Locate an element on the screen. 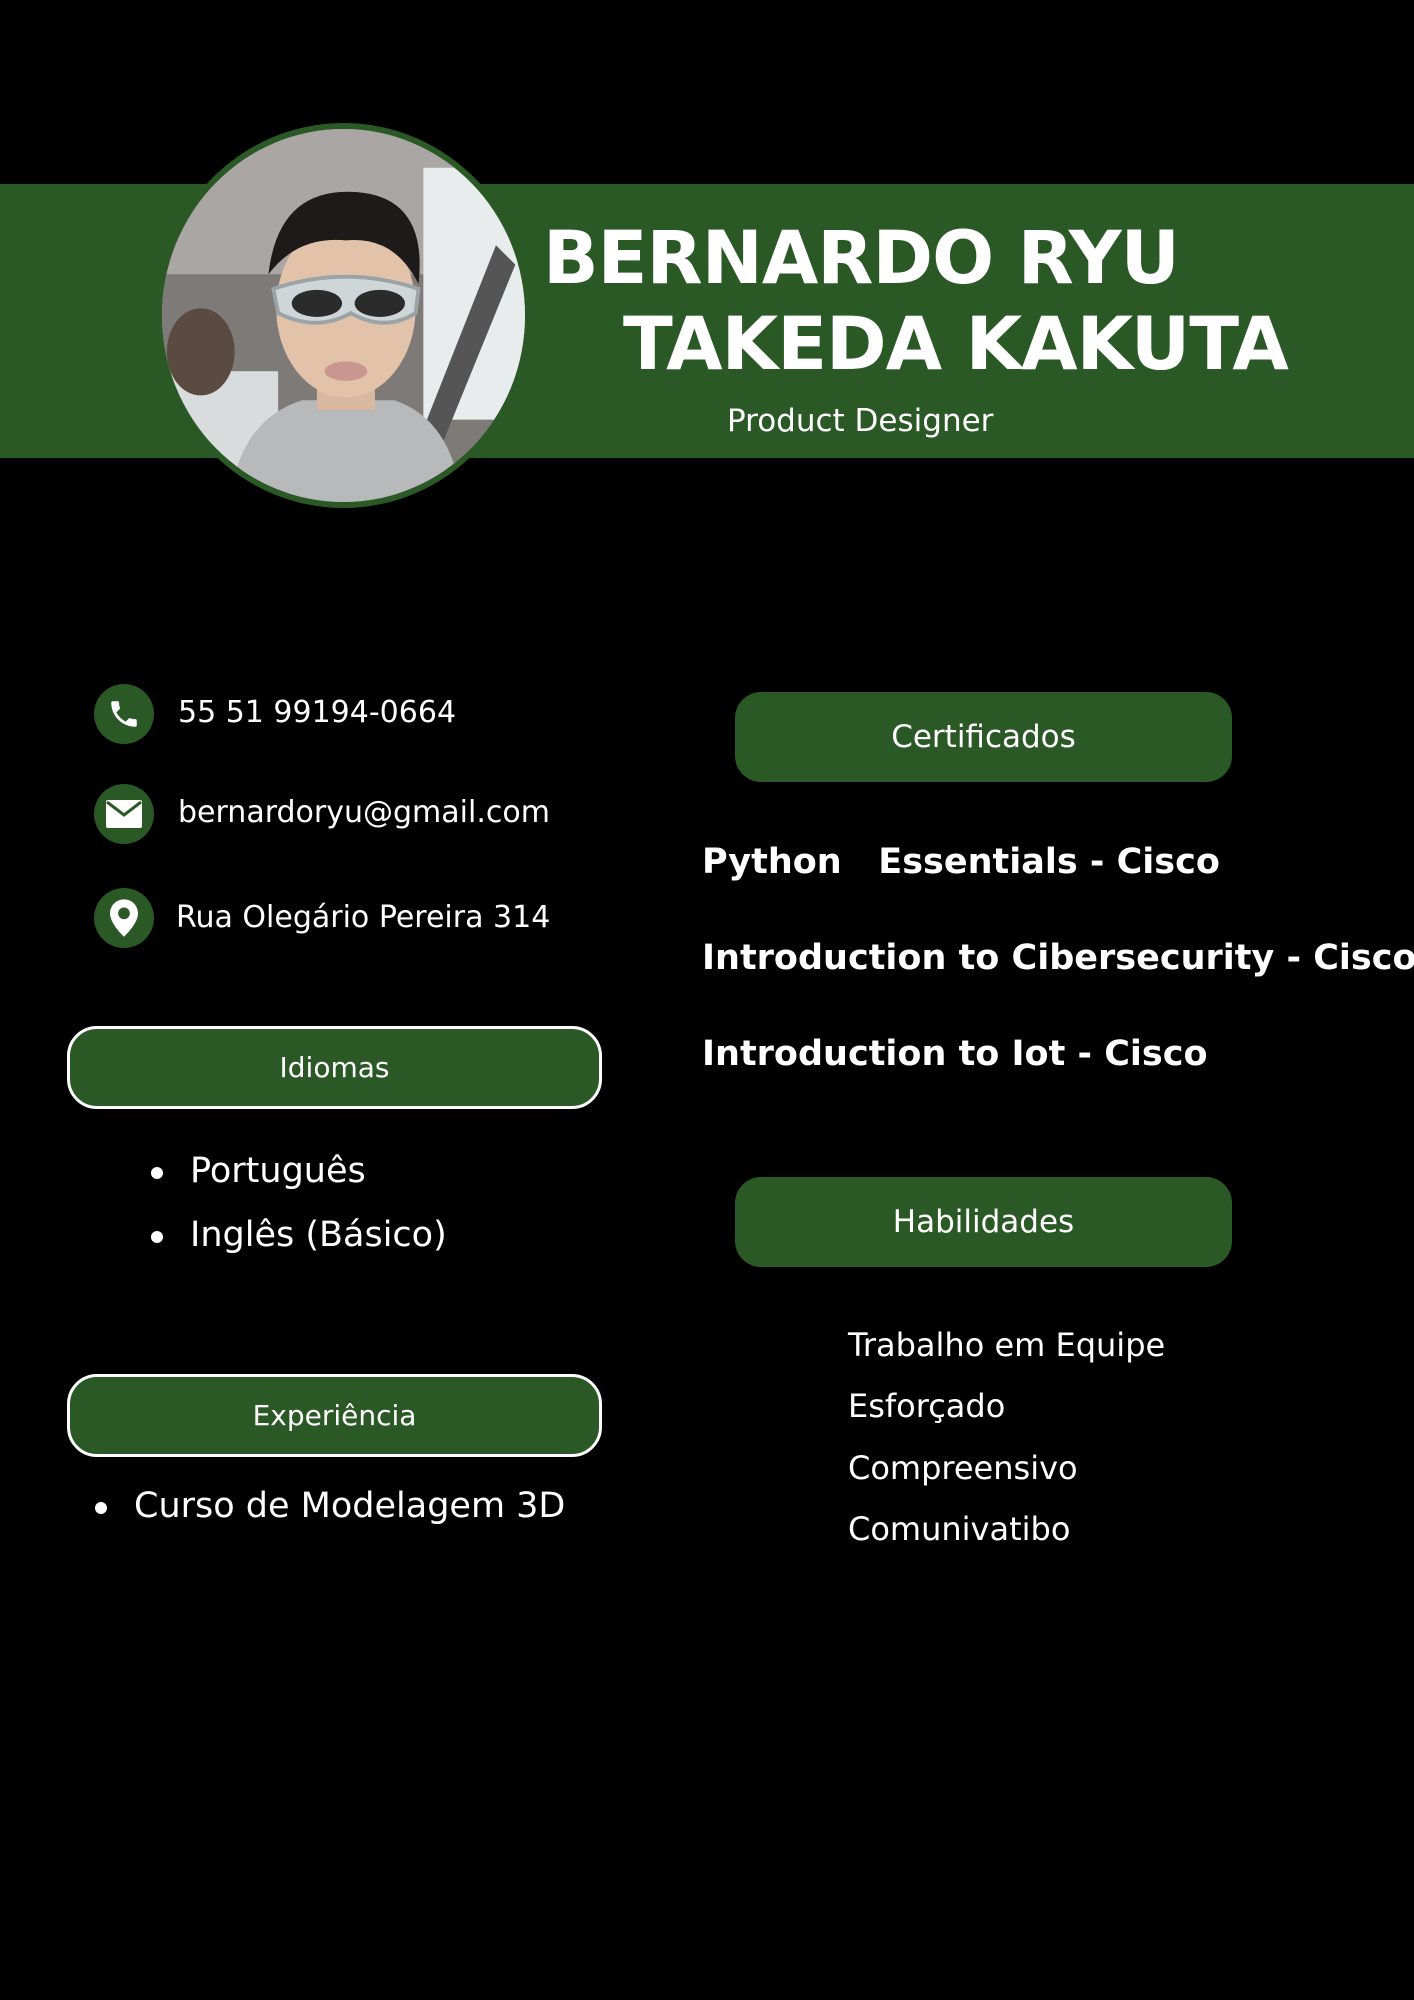 The image size is (1414, 2000). name-line-1: BERNARDO RYU is located at coordinates (861, 258).